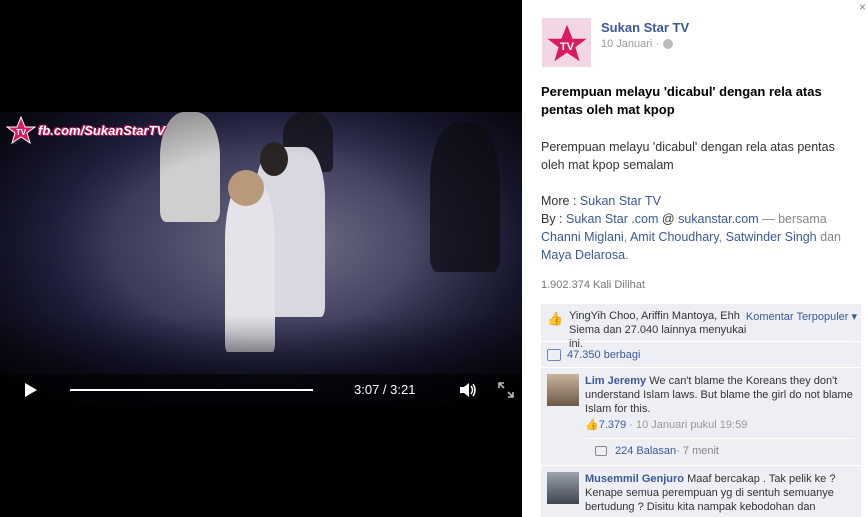 The image size is (868, 517). Describe the element at coordinates (554, 354) in the screenshot. I see `share-icon` at that location.